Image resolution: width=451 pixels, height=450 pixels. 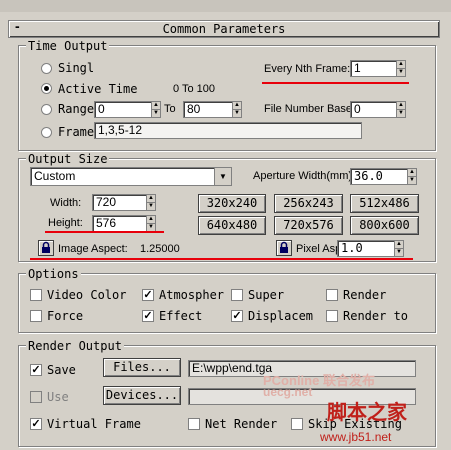 I want to click on net-render-checkbox, so click(x=194, y=424).